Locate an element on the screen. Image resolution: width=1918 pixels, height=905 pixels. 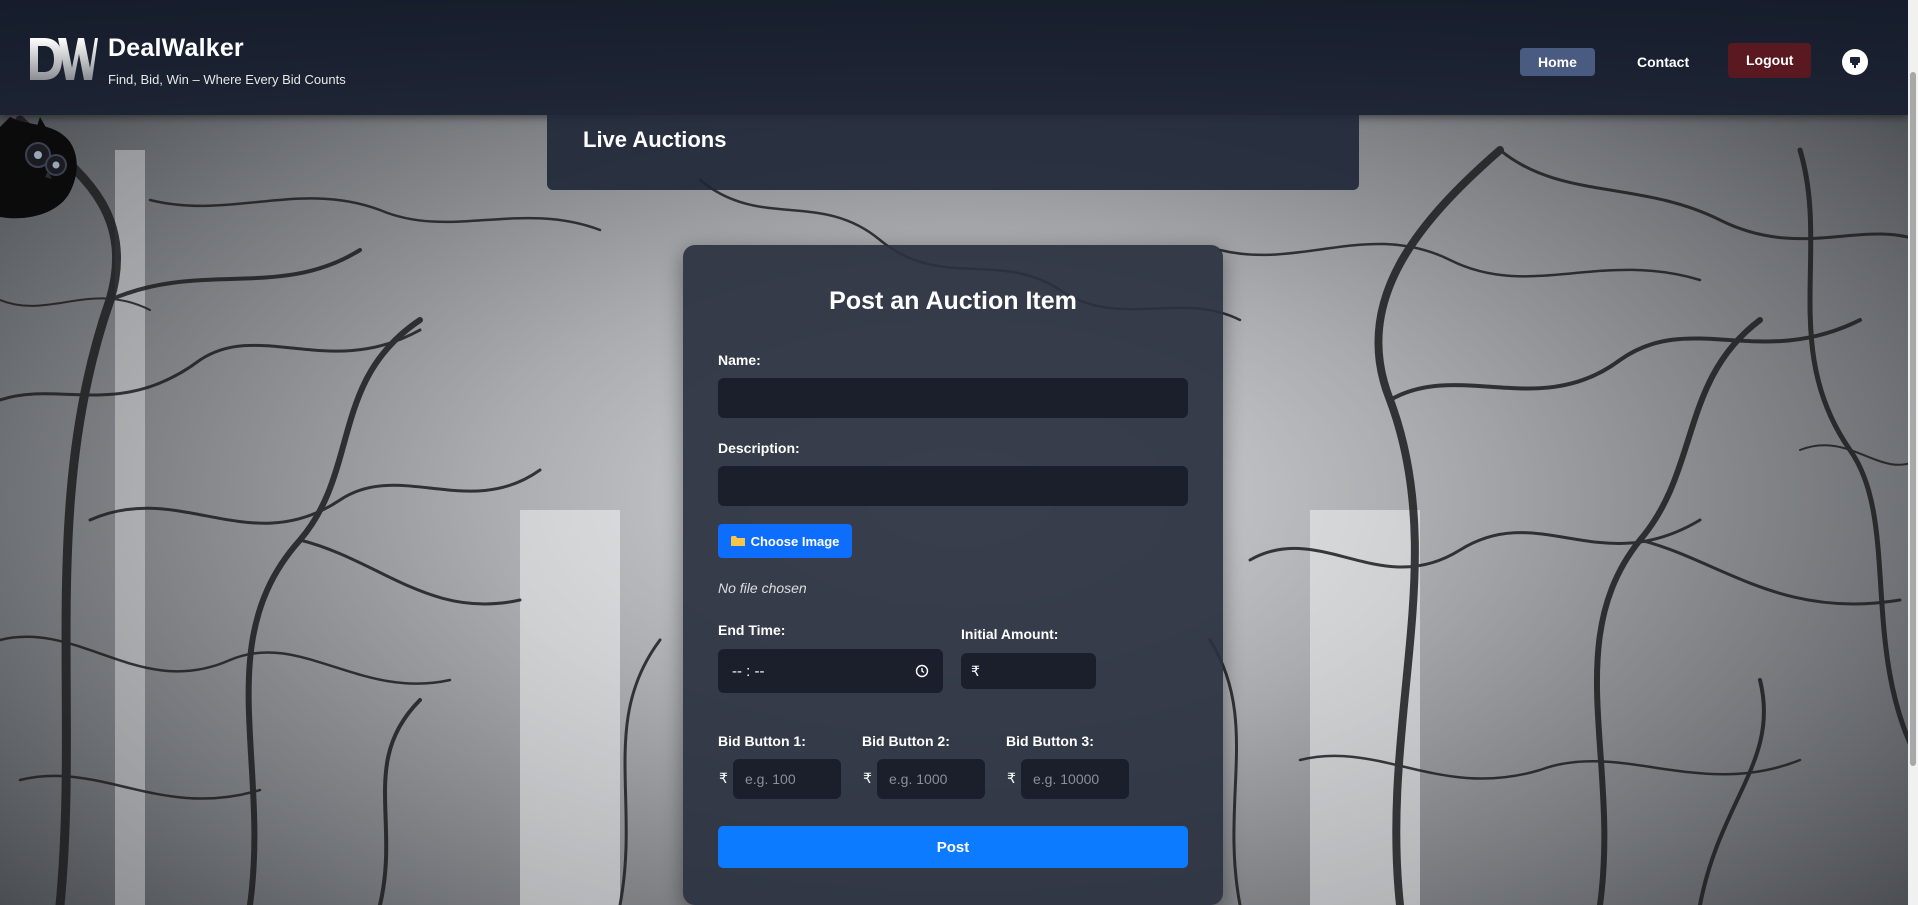
post-button: Post is located at coordinates (953, 847).